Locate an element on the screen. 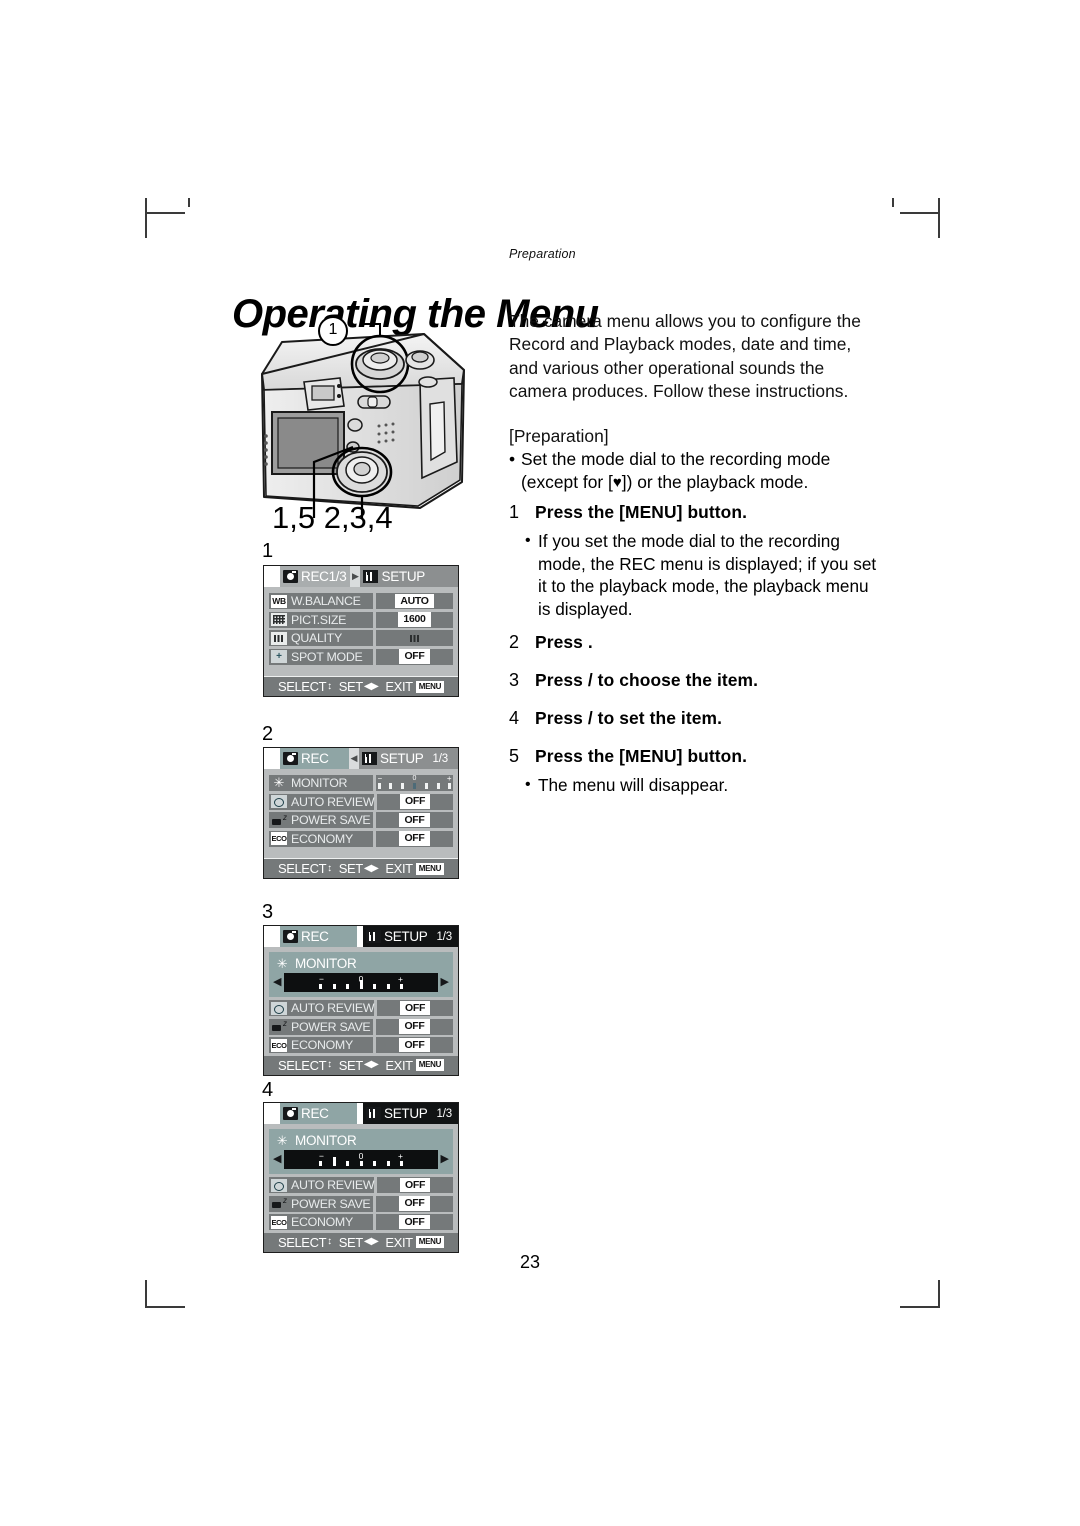 This screenshot has height=1526, width=1080. tab-setup: SETUP is located at coordinates (394, 576).